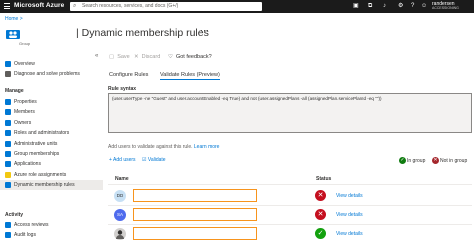 The height and width of the screenshot is (248, 474). What do you see at coordinates (144, 160) in the screenshot?
I see `validate-icon: ☑` at bounding box center [144, 160].